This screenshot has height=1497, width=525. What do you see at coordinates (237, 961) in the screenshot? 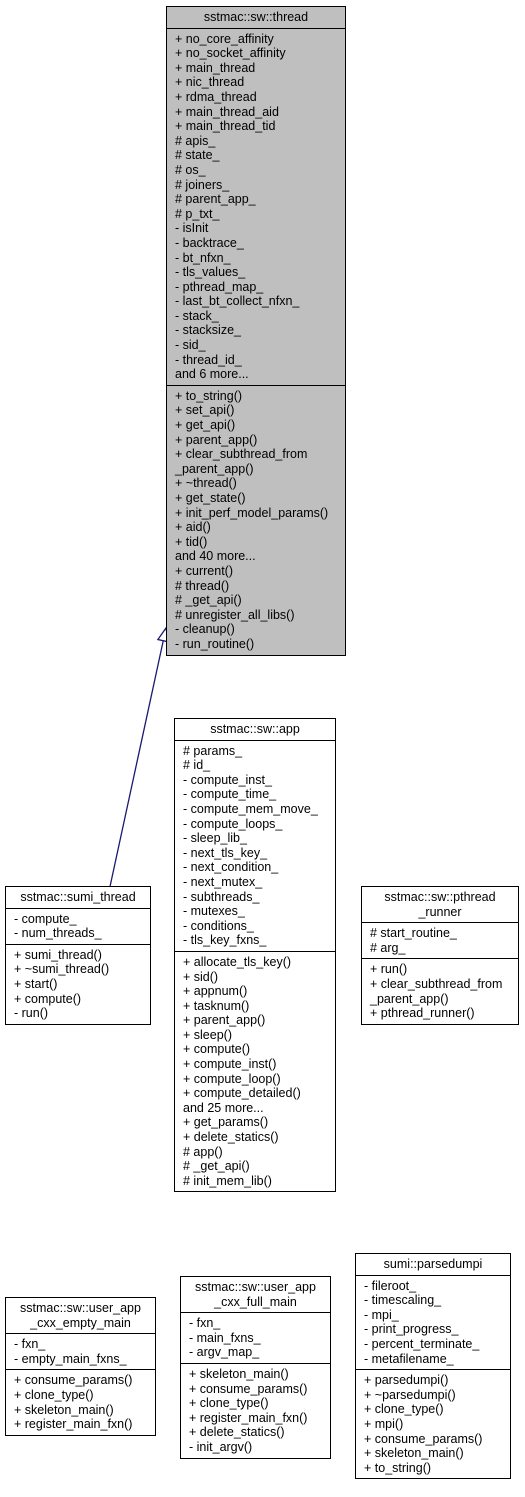
I see `method-item: + allocate_tls_key()` at bounding box center [237, 961].